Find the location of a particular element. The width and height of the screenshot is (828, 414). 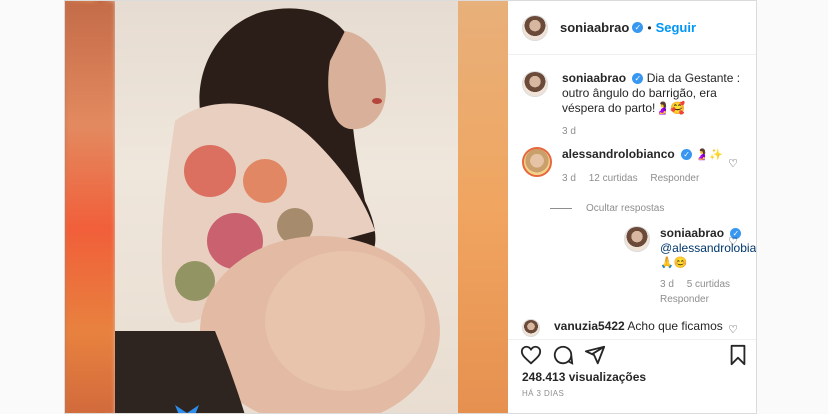

action-bar: 248.413 visualizações HÁ 3 DIAS is located at coordinates (632, 376).